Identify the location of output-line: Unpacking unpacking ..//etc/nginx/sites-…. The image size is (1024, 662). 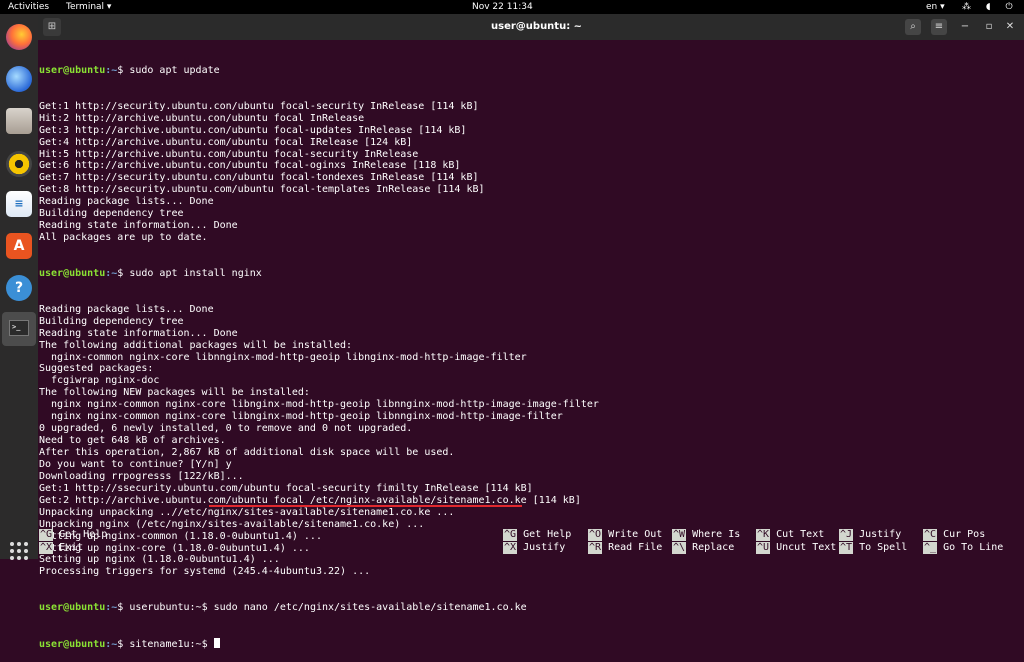
(247, 512).